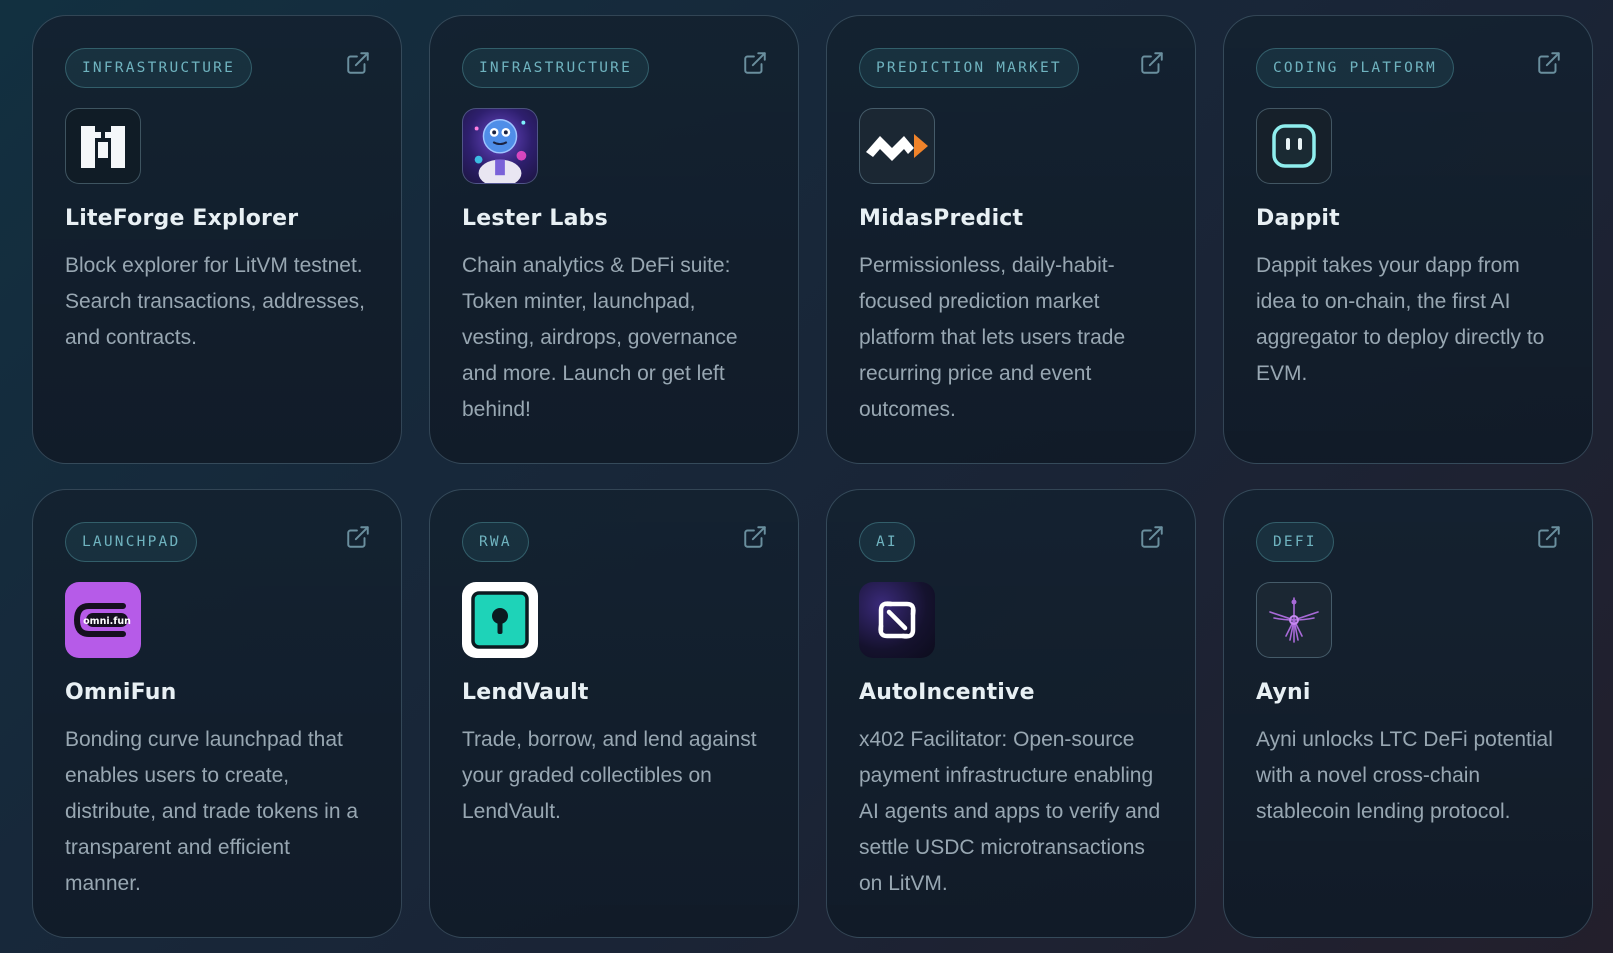 This screenshot has height=953, width=1613. Describe the element at coordinates (1294, 146) in the screenshot. I see `dappit-logo` at that location.